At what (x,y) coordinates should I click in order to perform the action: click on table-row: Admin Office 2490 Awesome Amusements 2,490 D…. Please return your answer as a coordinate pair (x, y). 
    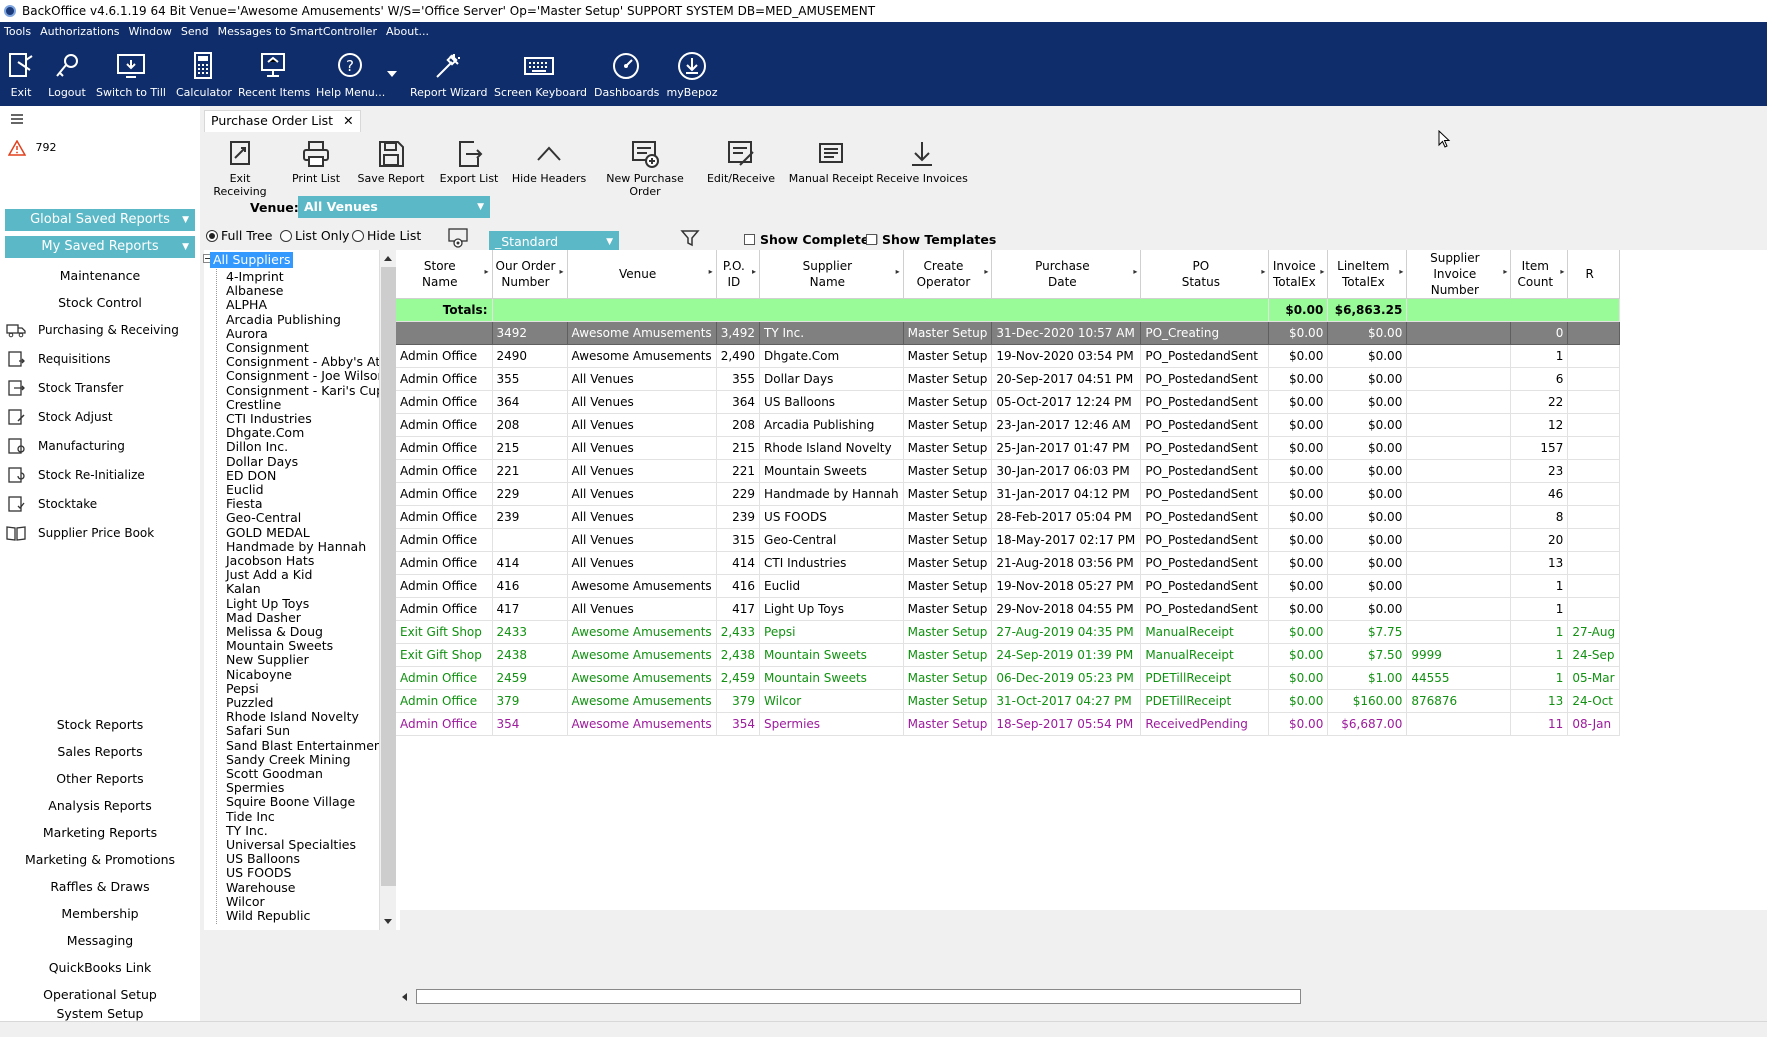
    Looking at the image, I should click on (1008, 356).